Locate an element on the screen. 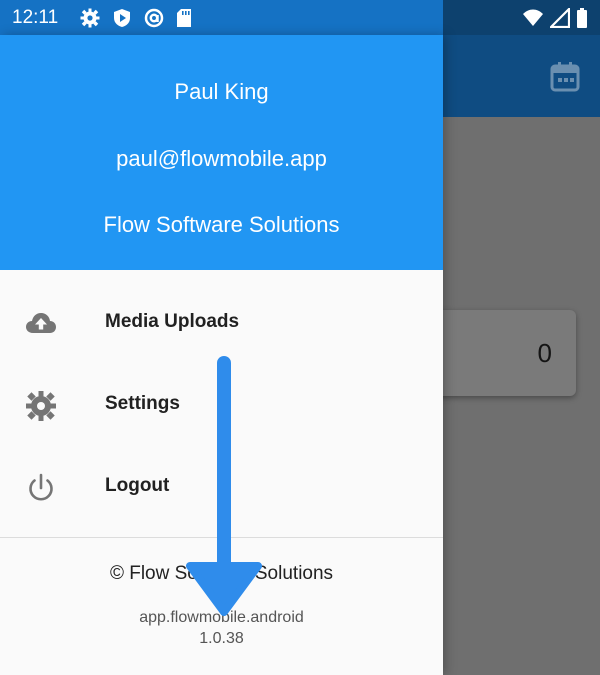 The height and width of the screenshot is (675, 600). drawer-divider is located at coordinates (221, 537).